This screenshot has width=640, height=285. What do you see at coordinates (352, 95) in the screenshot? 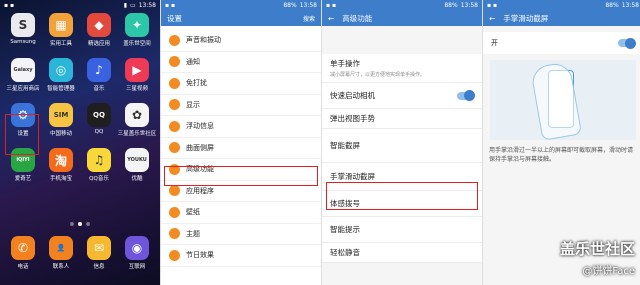
I see `quick-camera-label: 快速启动相机` at bounding box center [352, 95].